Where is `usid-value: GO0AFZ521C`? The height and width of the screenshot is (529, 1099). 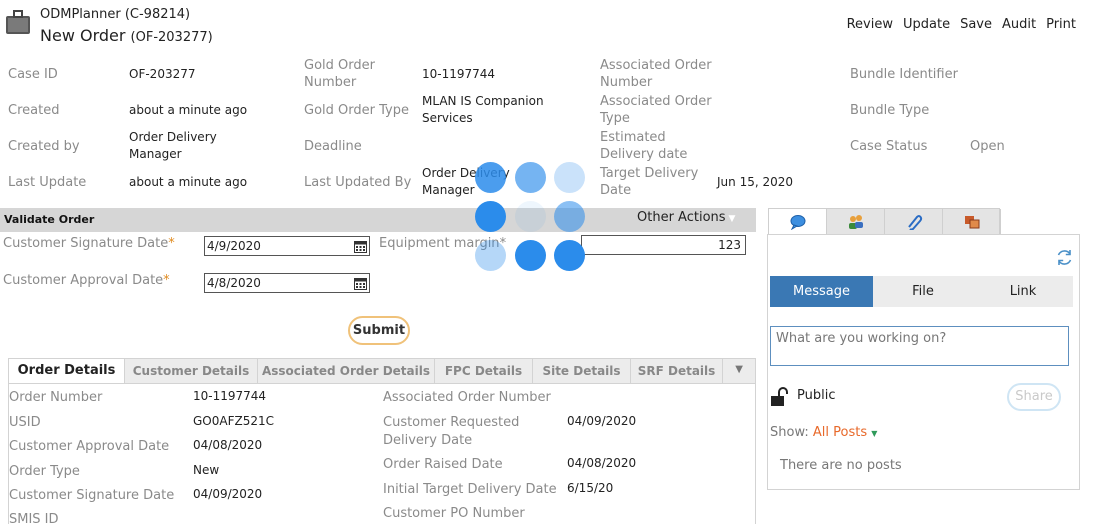 usid-value: GO0AFZ521C is located at coordinates (233, 421).